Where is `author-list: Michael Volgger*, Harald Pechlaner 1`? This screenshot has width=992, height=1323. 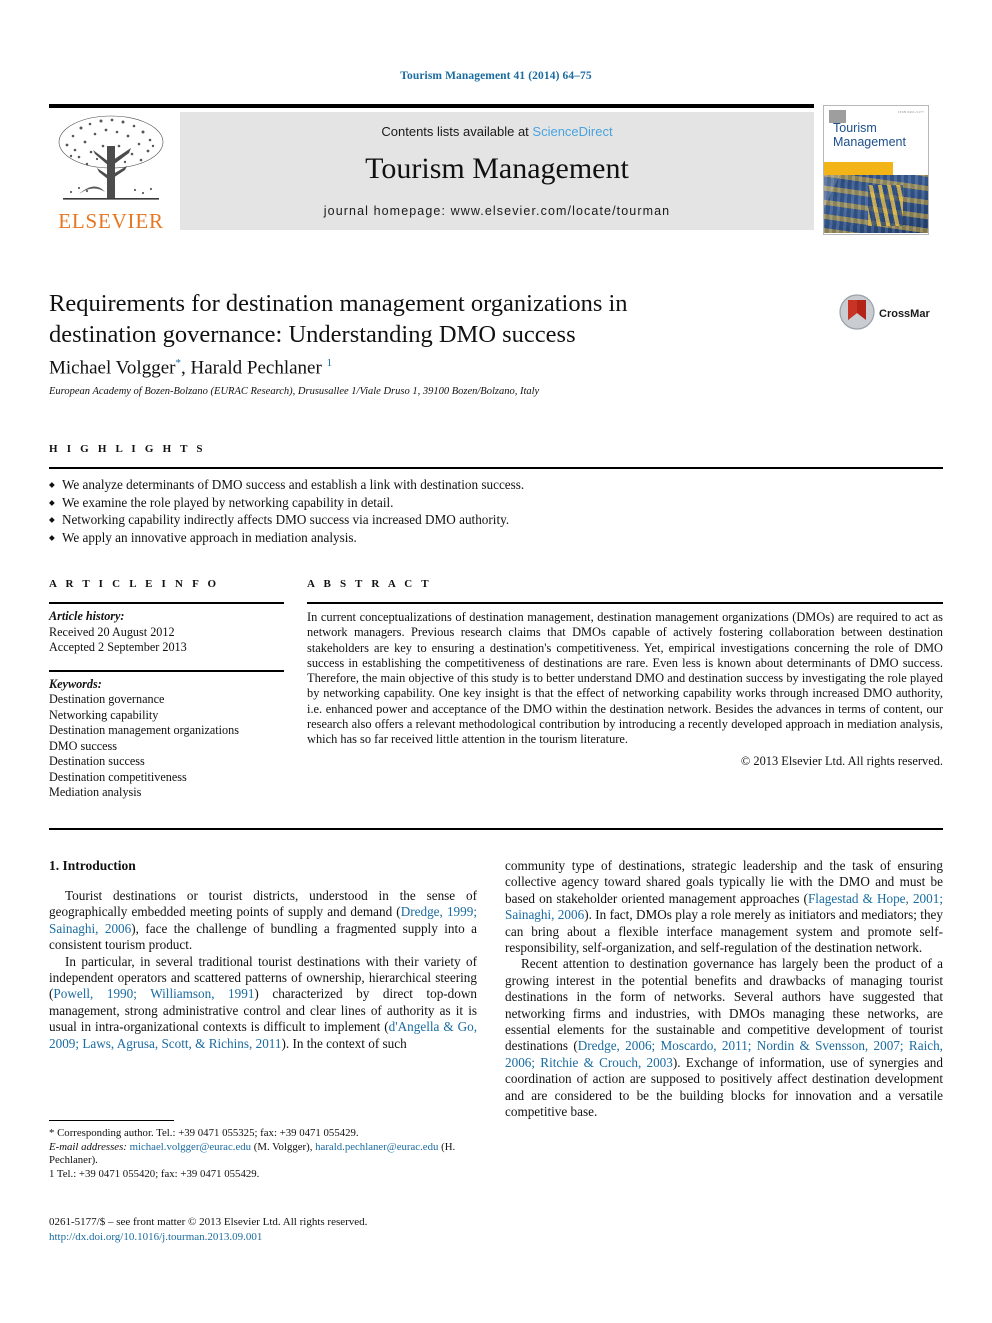
author-list: Michael Volgger*, Harald Pechlaner 1 is located at coordinates (191, 368).